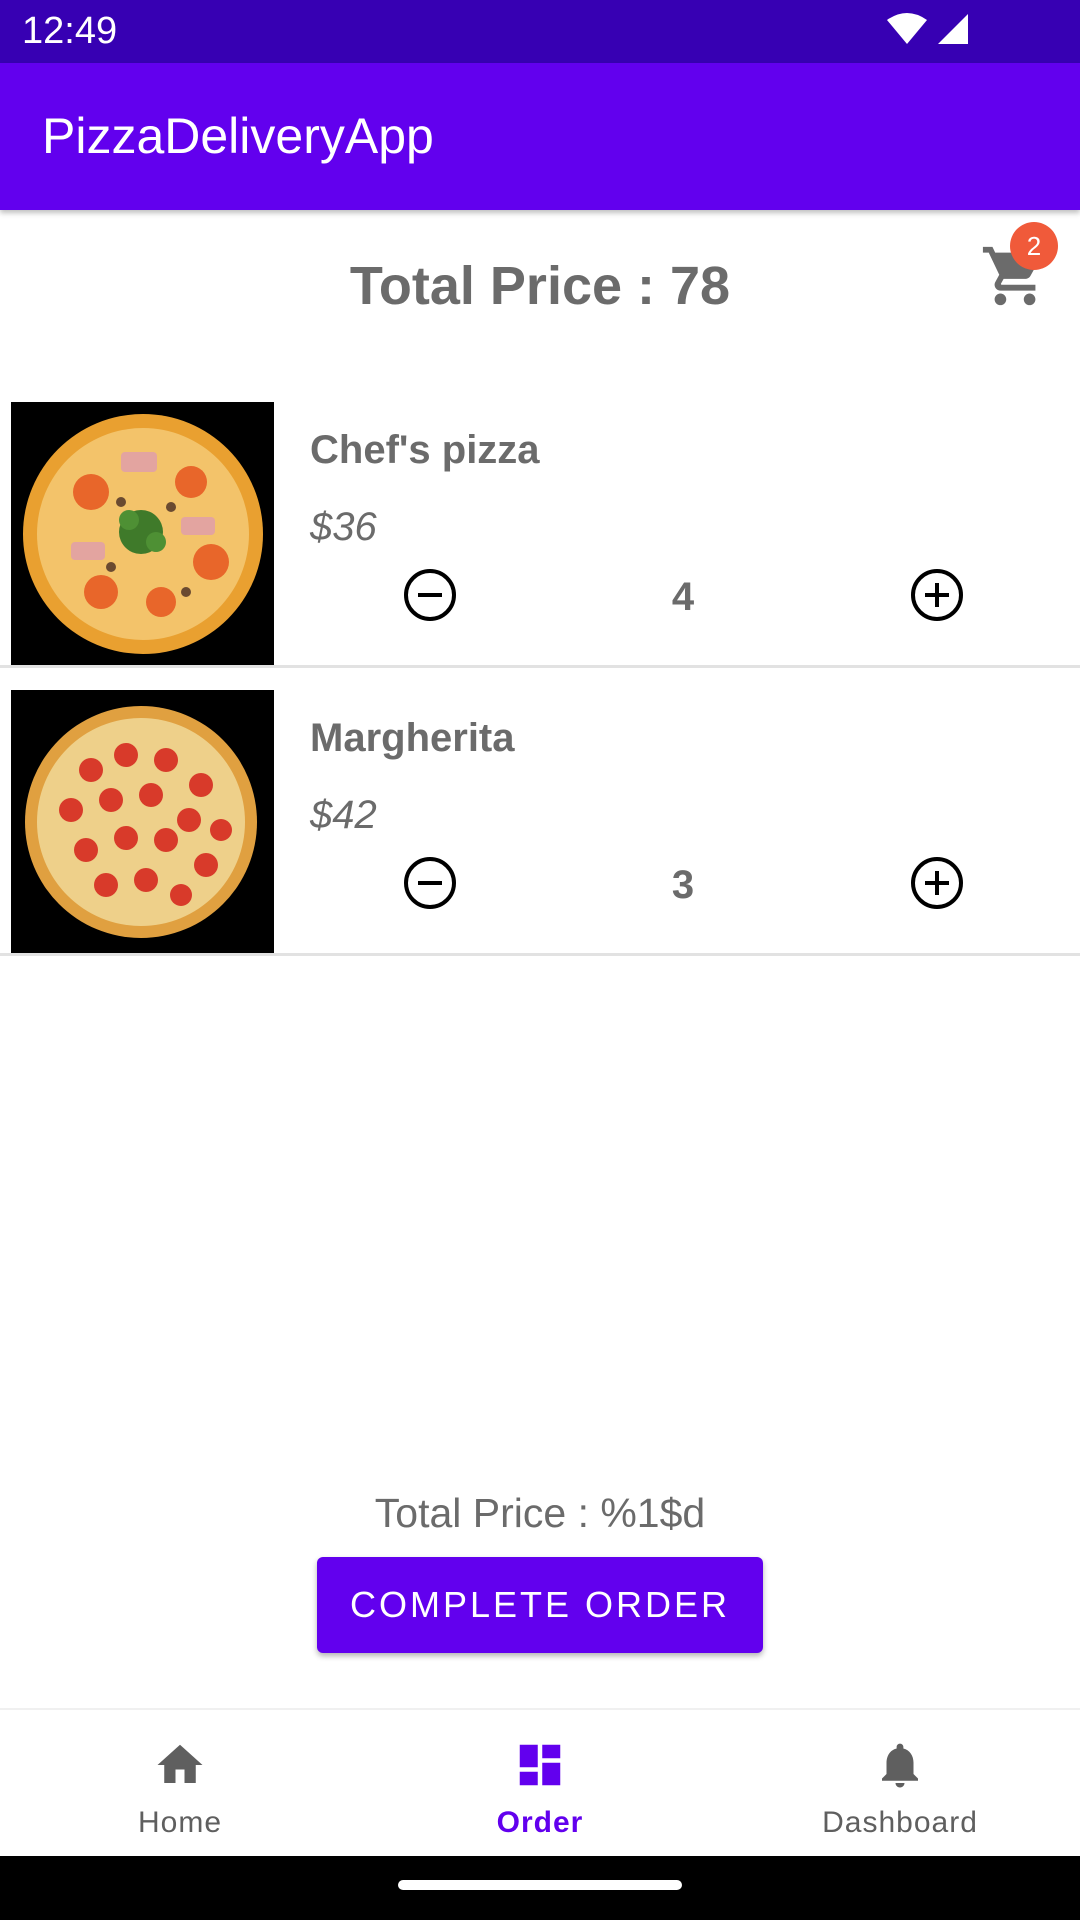  I want to click on nav-item-home: Home, so click(180, 1784).